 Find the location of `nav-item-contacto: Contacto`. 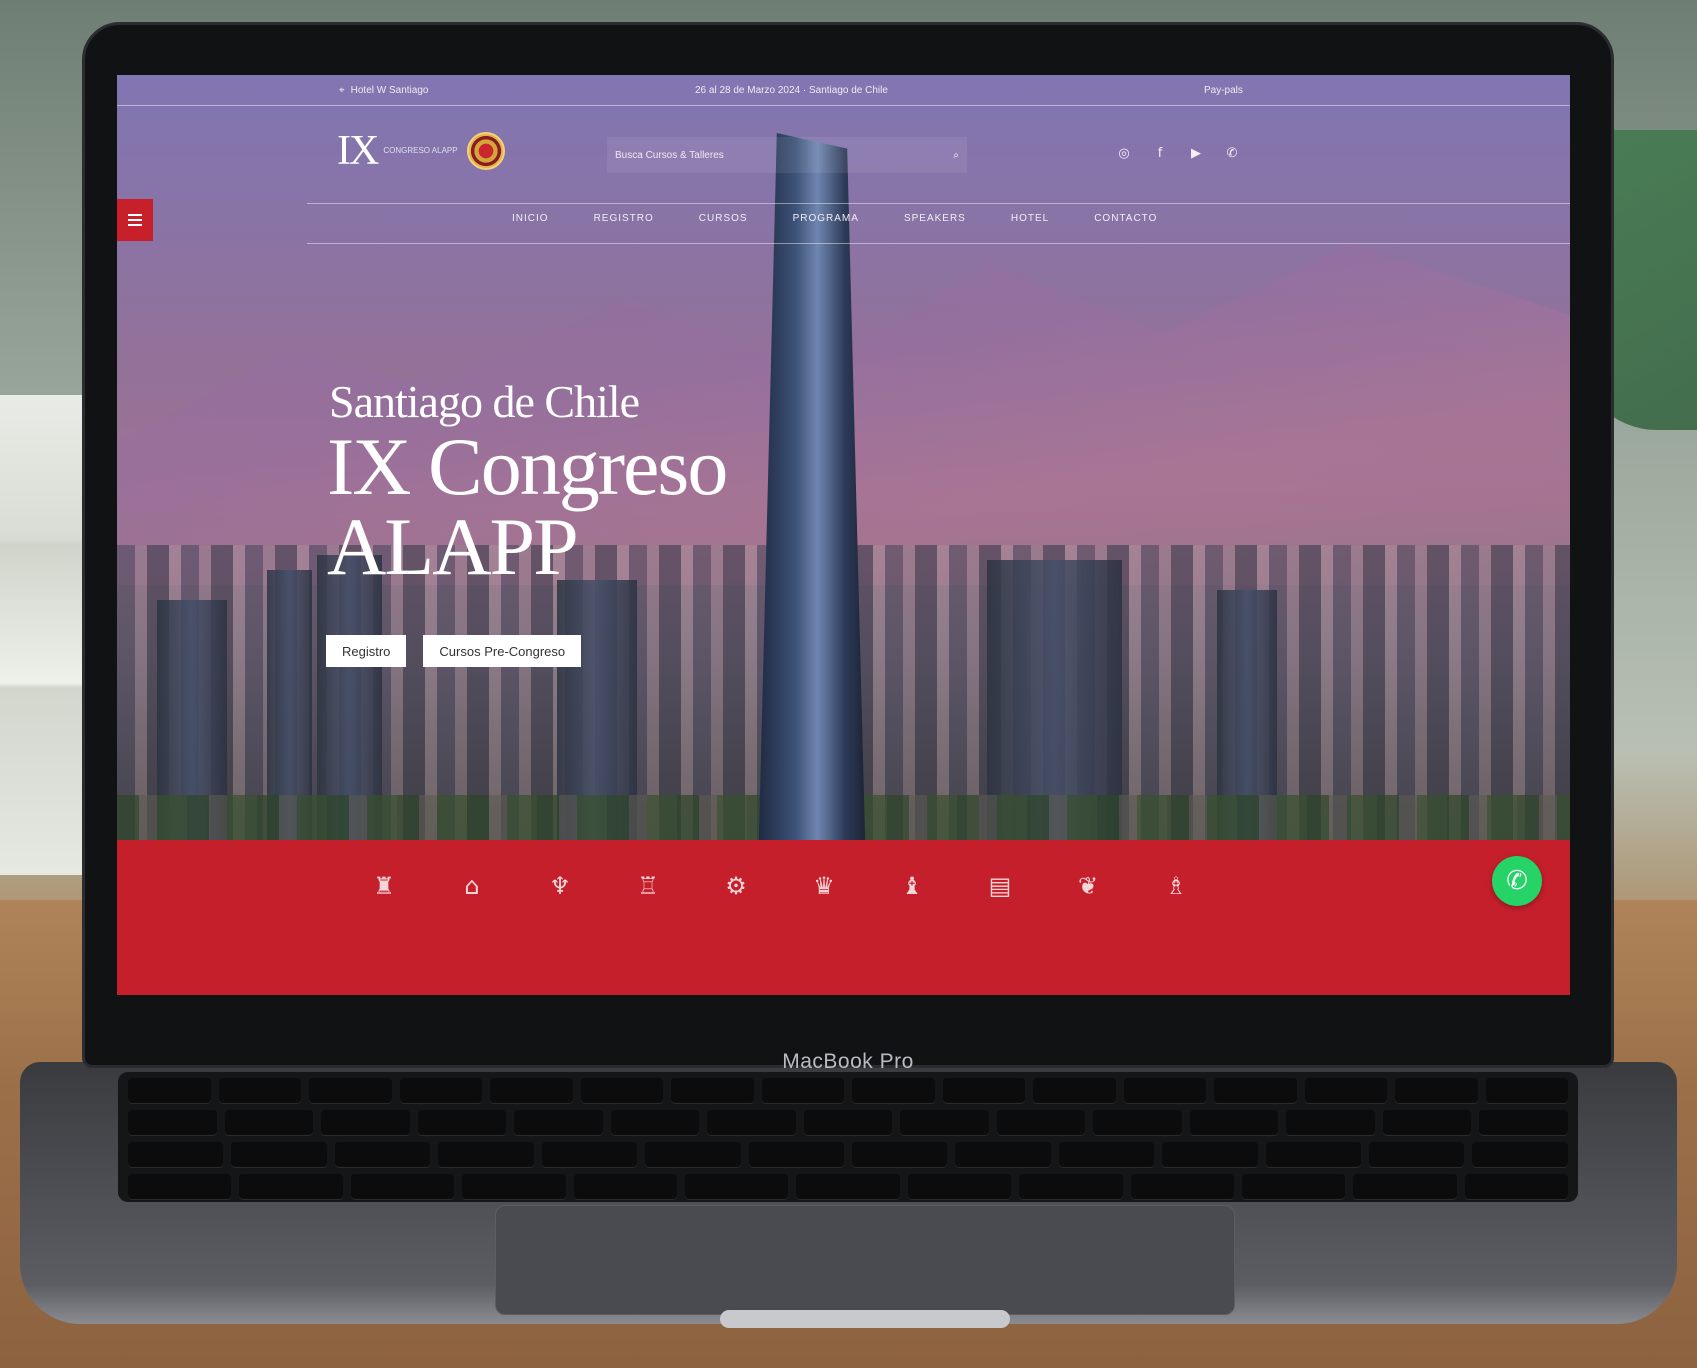

nav-item-contacto: Contacto is located at coordinates (1125, 218).